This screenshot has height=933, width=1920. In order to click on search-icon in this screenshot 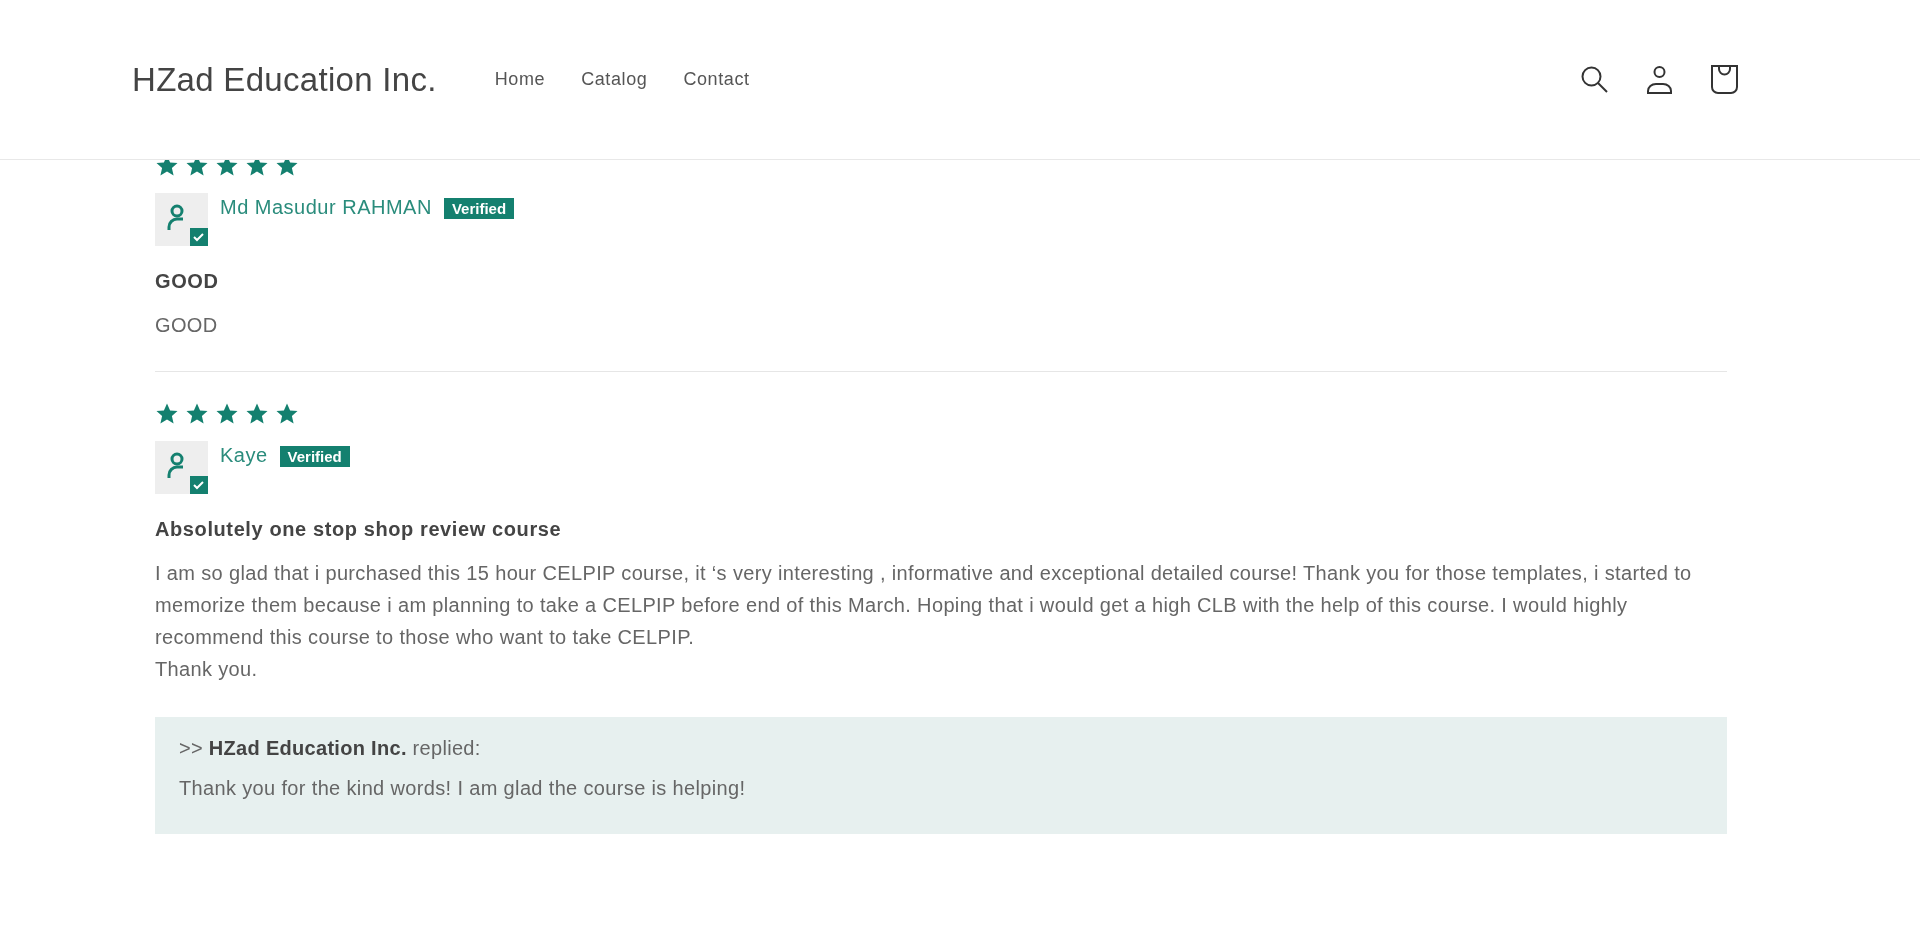, I will do `click(1594, 79)`.